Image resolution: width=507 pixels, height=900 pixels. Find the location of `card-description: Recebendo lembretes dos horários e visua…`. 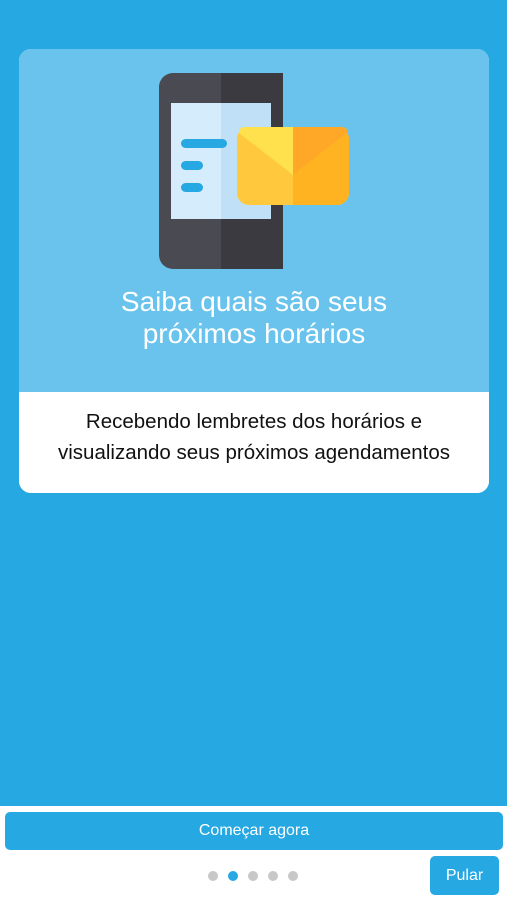

card-description: Recebendo lembretes dos horários e visua… is located at coordinates (254, 437).